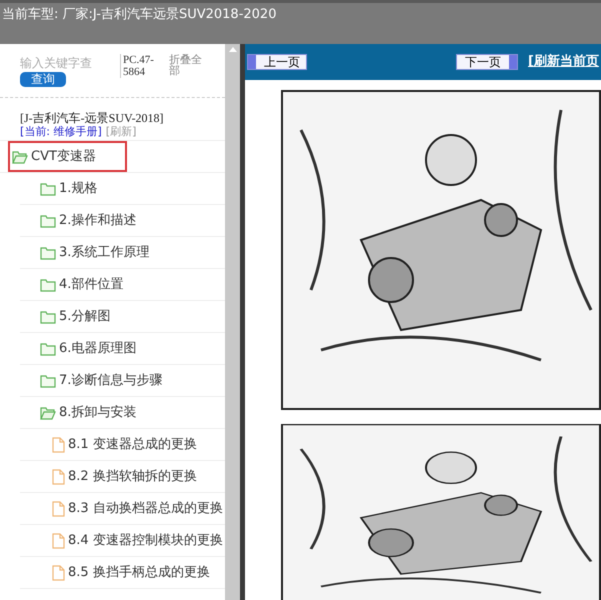 Image resolution: width=601 pixels, height=600 pixels. I want to click on tree-item: 8.3 自动换档器总成的更换, so click(121, 508).